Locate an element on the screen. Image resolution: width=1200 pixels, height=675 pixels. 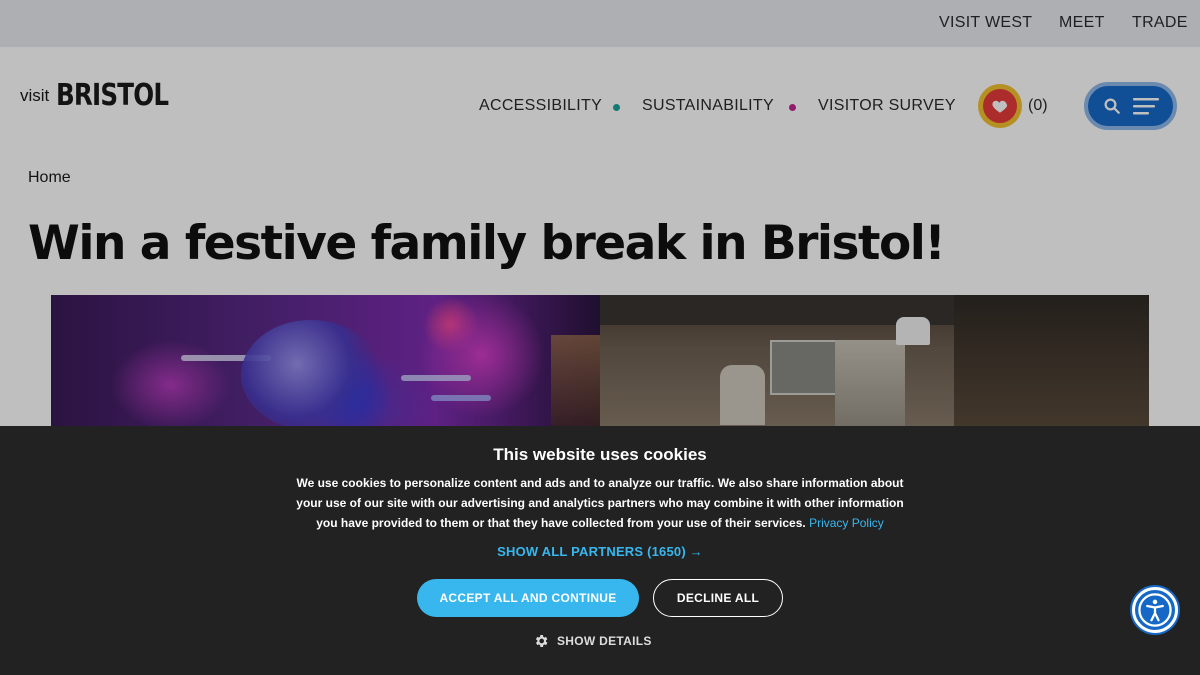
show-details-toggle: SHOW DETAILS is located at coordinates (592, 641).